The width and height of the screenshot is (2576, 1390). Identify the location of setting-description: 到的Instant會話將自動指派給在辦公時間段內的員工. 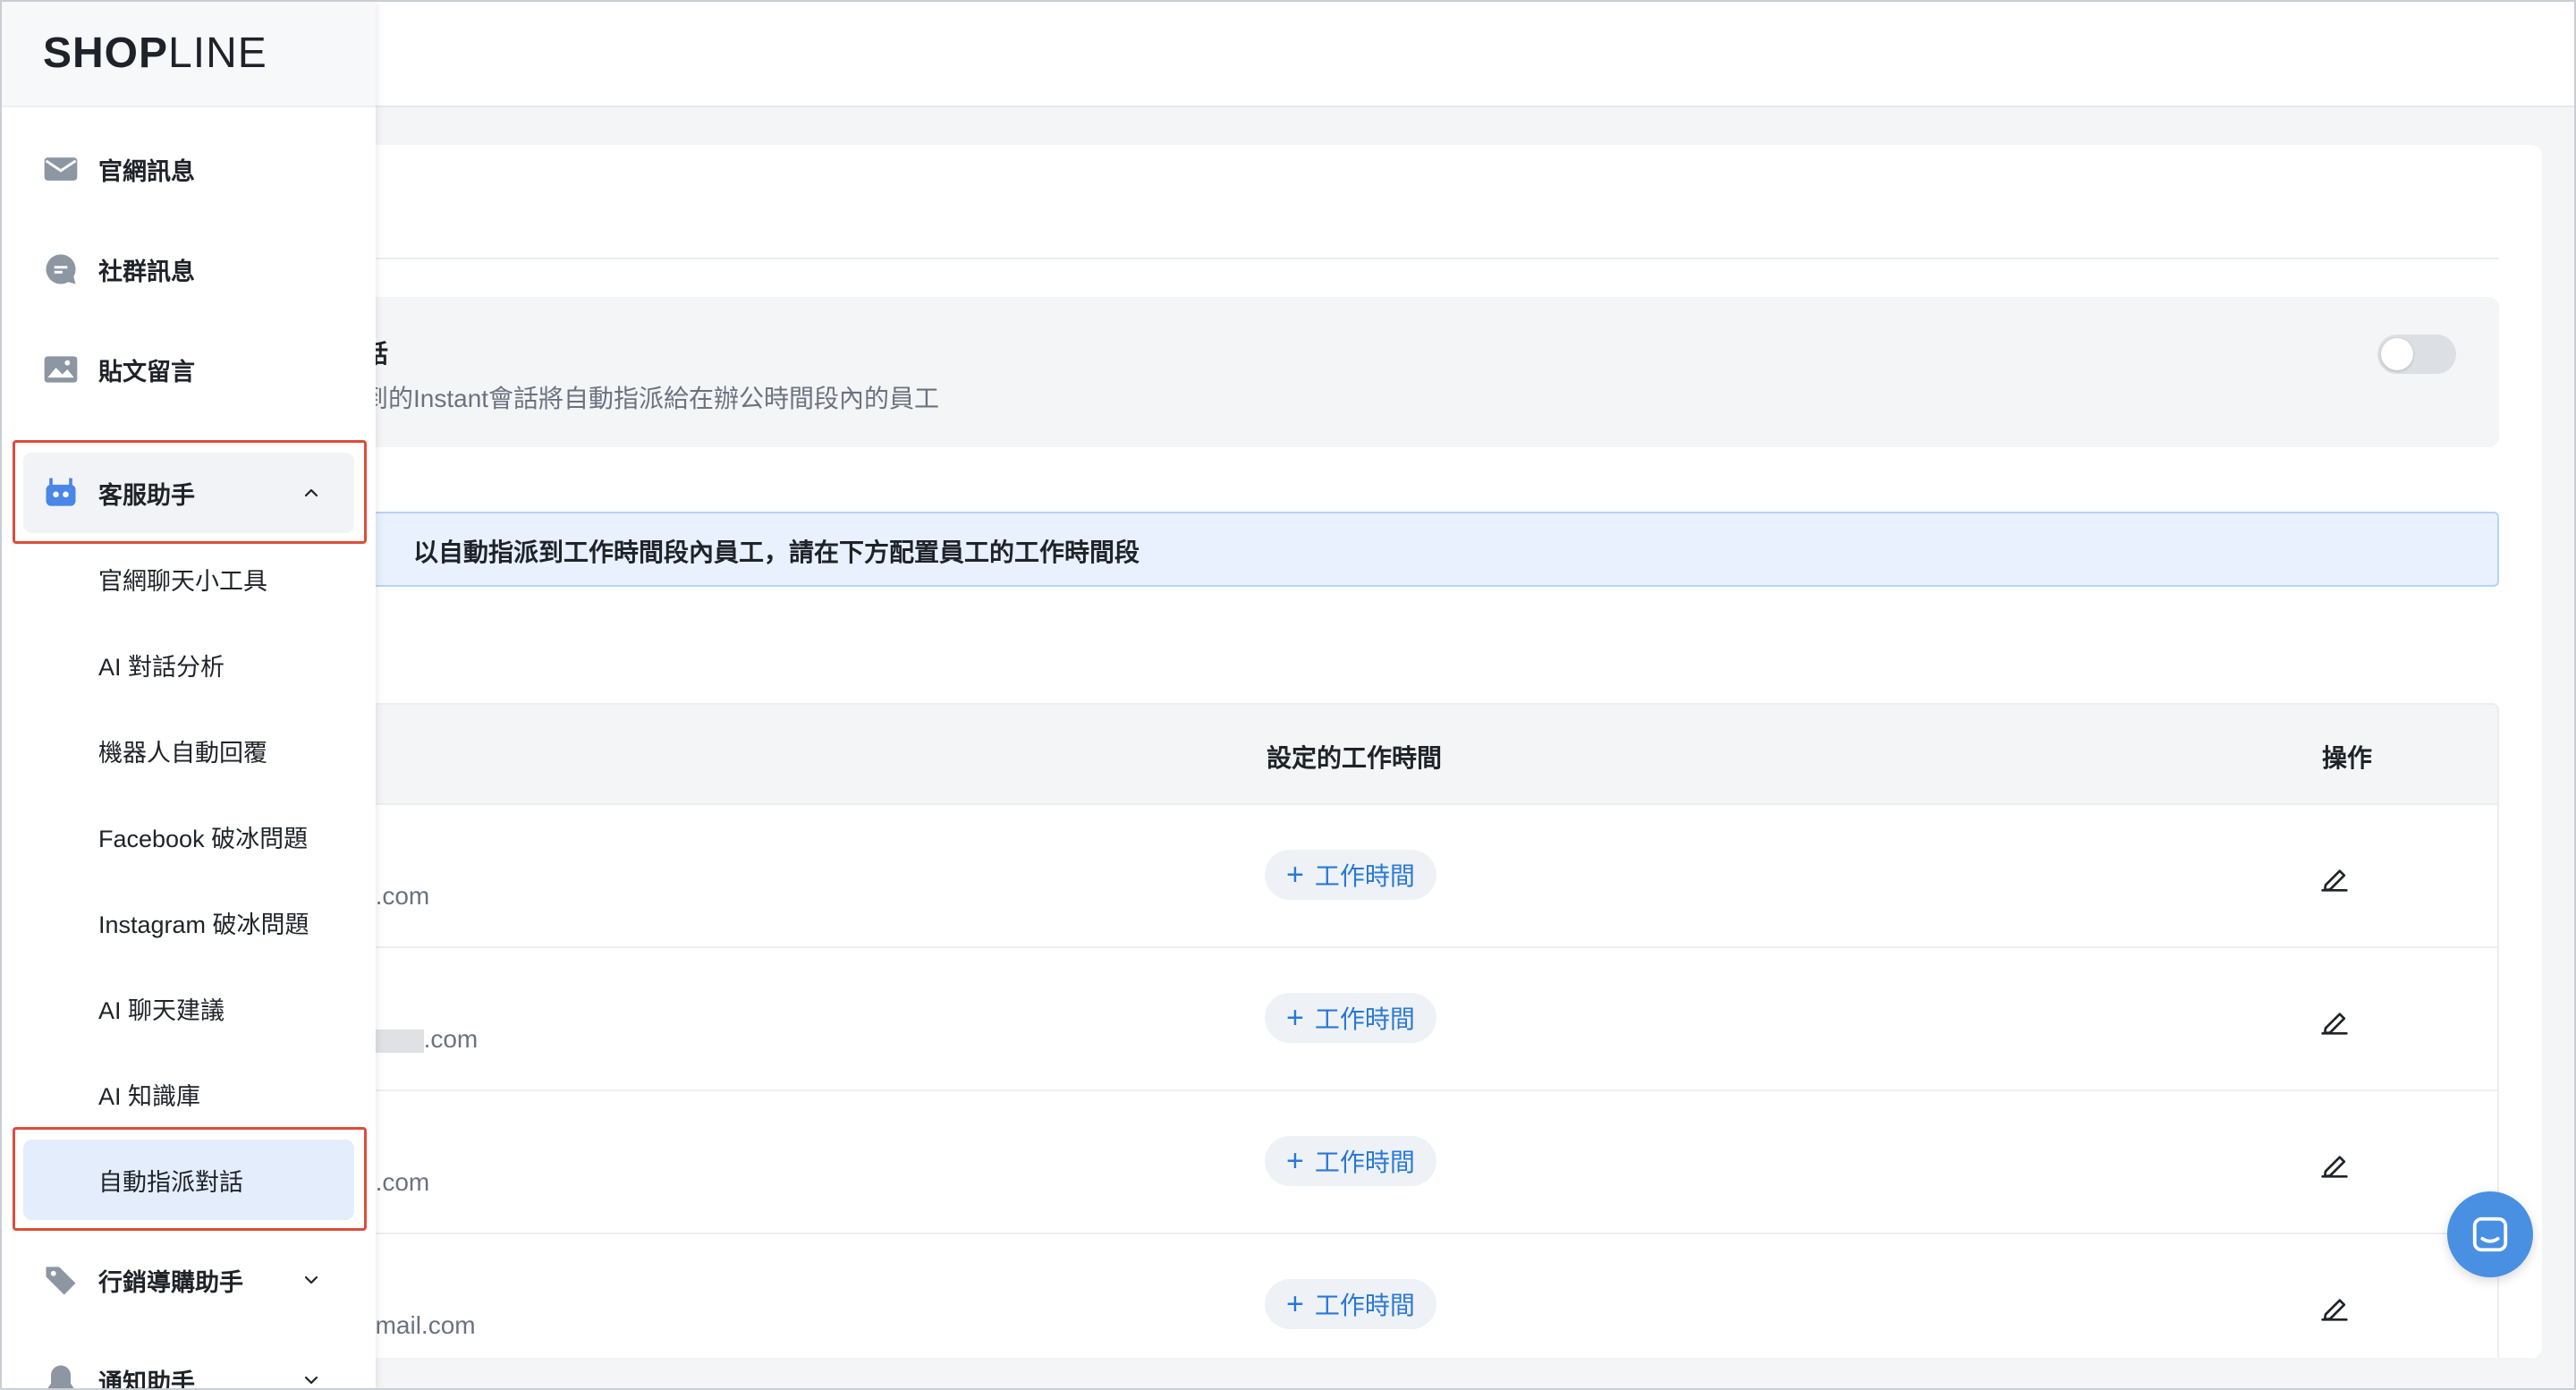
(651, 398).